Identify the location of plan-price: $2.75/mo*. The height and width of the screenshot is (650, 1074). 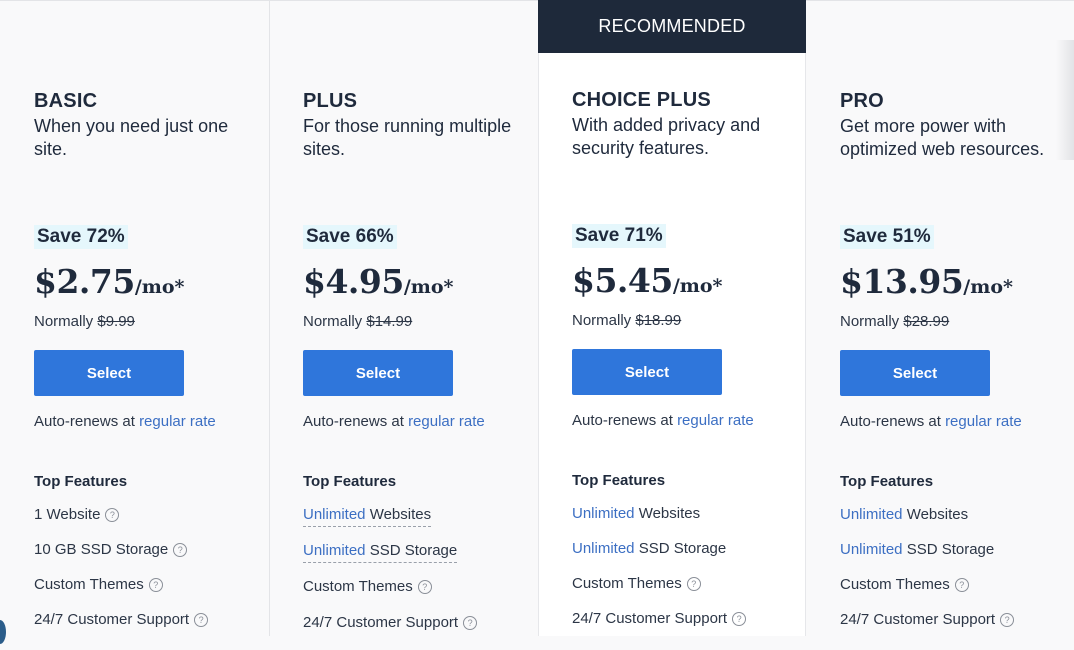
(109, 281).